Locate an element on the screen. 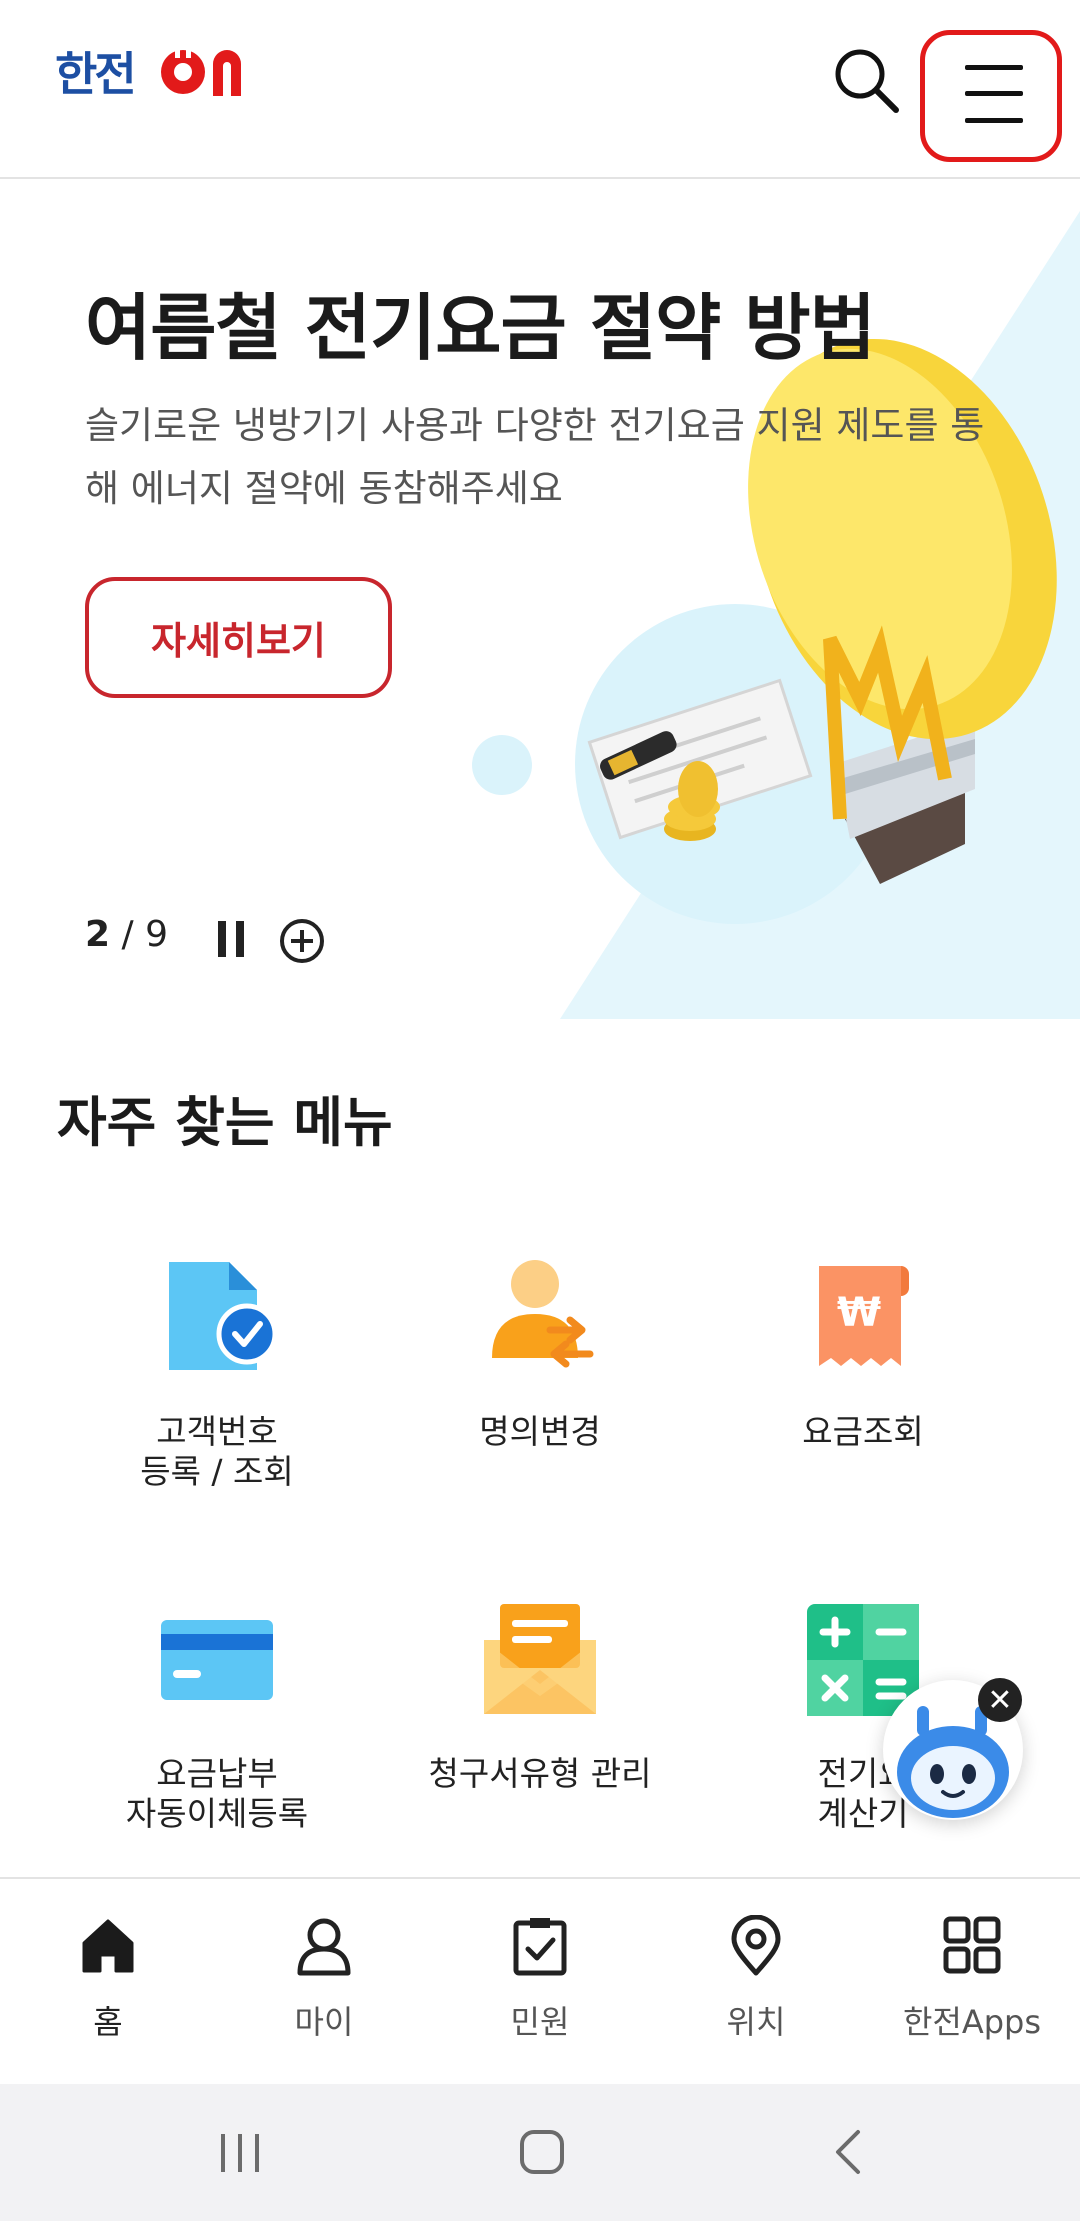 This screenshot has width=1080, height=2221. pause-icon is located at coordinates (232, 939).